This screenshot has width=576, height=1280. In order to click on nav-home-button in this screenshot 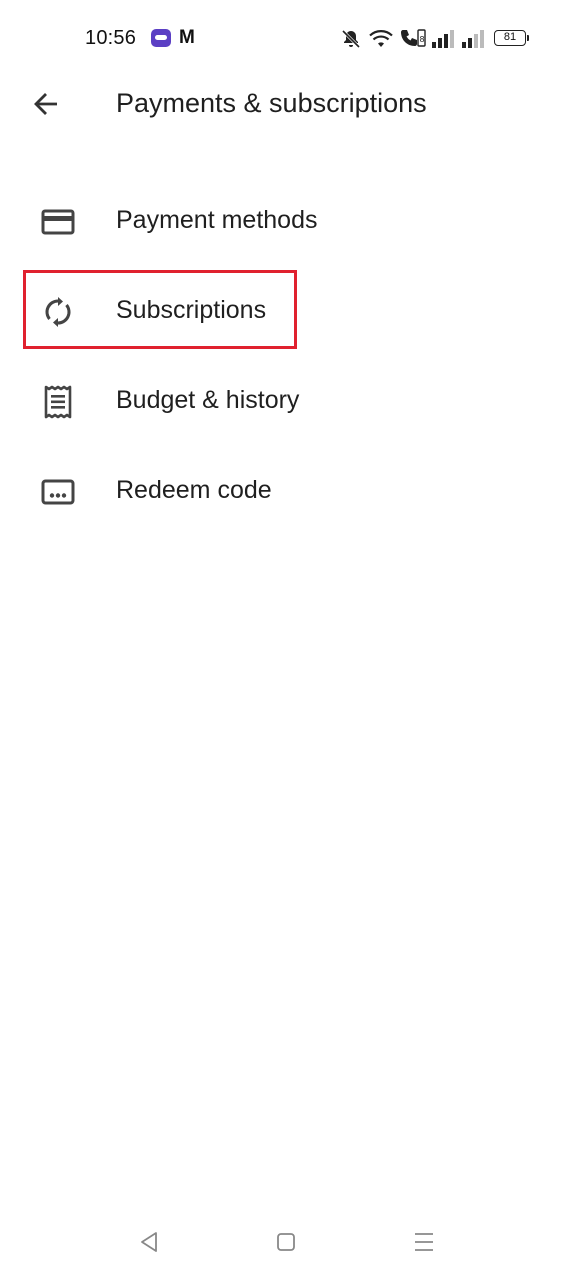, I will do `click(286, 1242)`.